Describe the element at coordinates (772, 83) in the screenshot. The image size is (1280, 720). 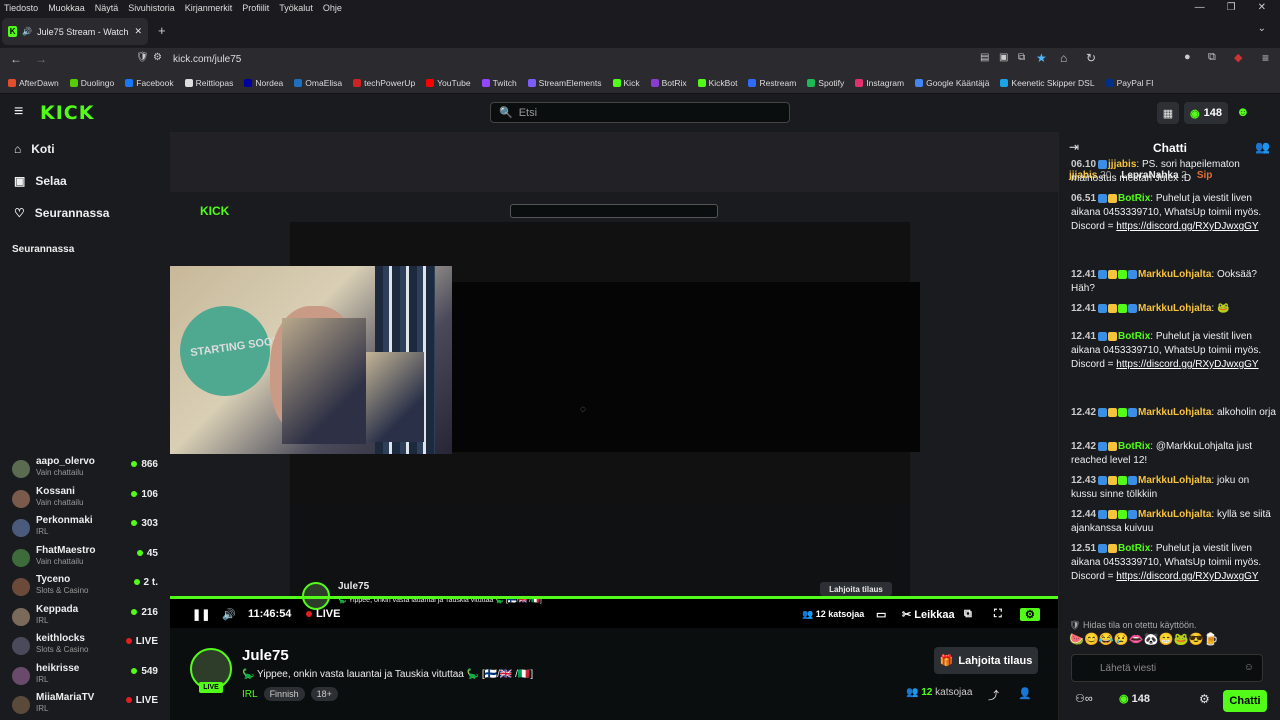
I see `bookmark-item: Restream` at that location.